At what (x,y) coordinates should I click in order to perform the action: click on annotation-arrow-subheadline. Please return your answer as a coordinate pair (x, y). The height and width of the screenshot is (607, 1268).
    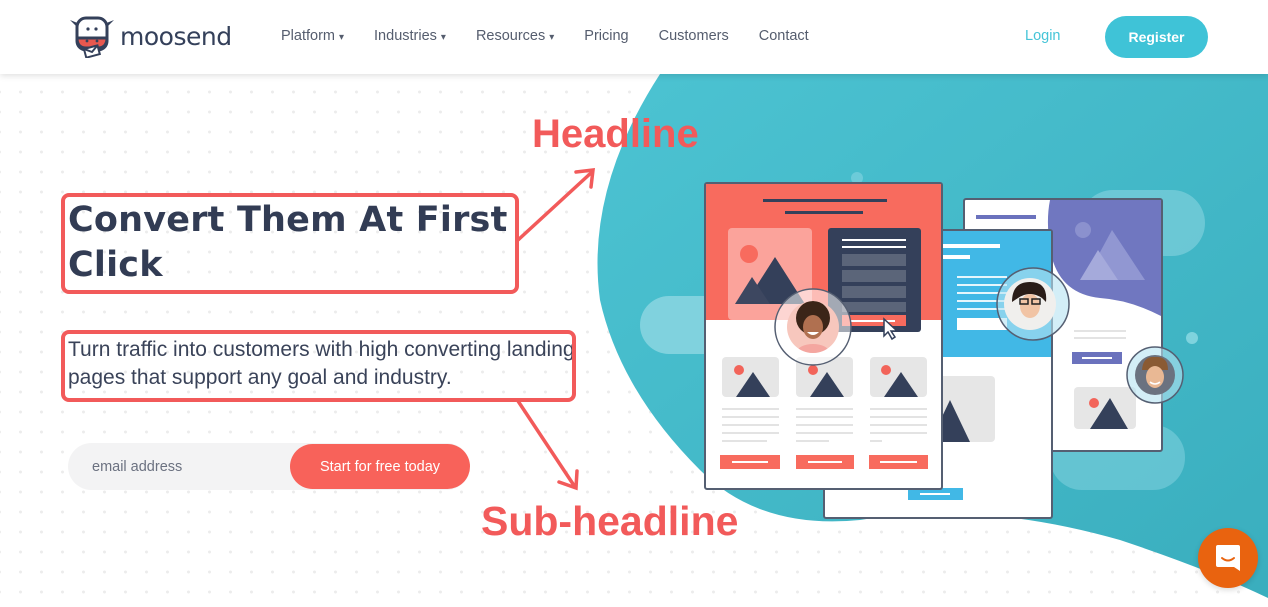
    Looking at the image, I should click on (547, 445).